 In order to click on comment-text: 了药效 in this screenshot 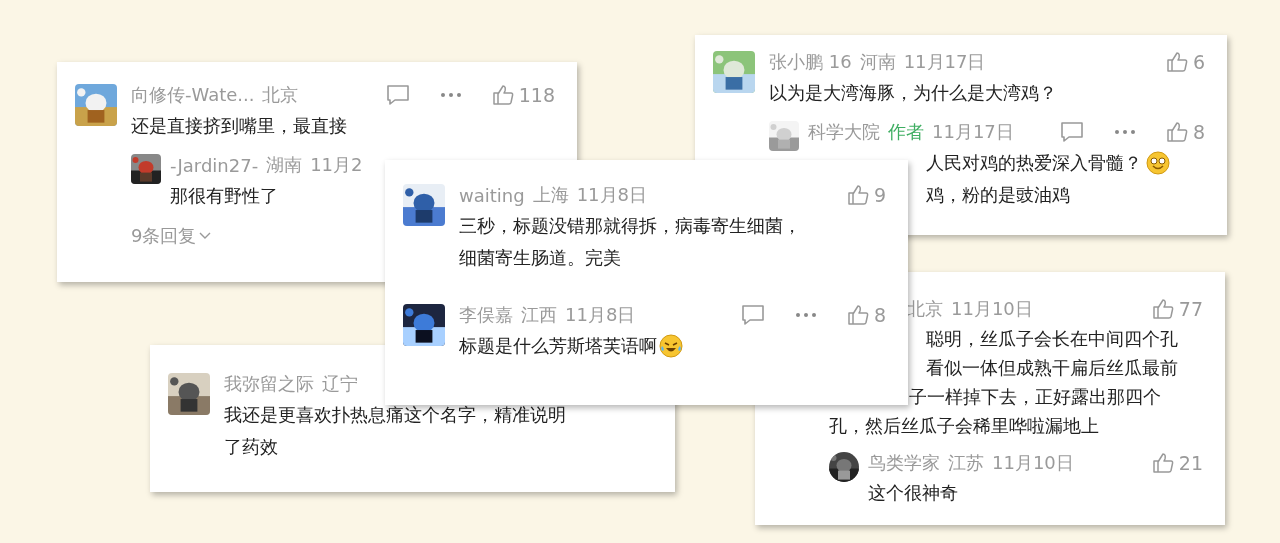, I will do `click(251, 447)`.